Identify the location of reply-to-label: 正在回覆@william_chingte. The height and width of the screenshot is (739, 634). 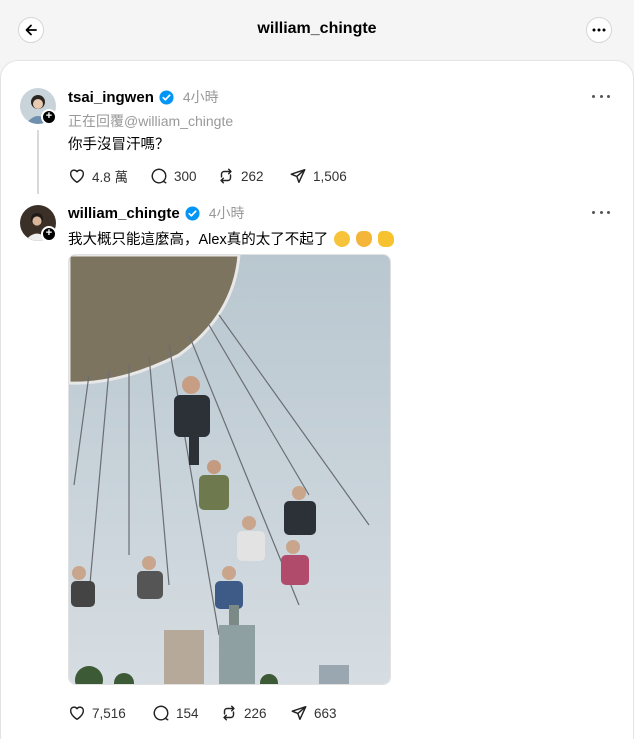
(150, 121).